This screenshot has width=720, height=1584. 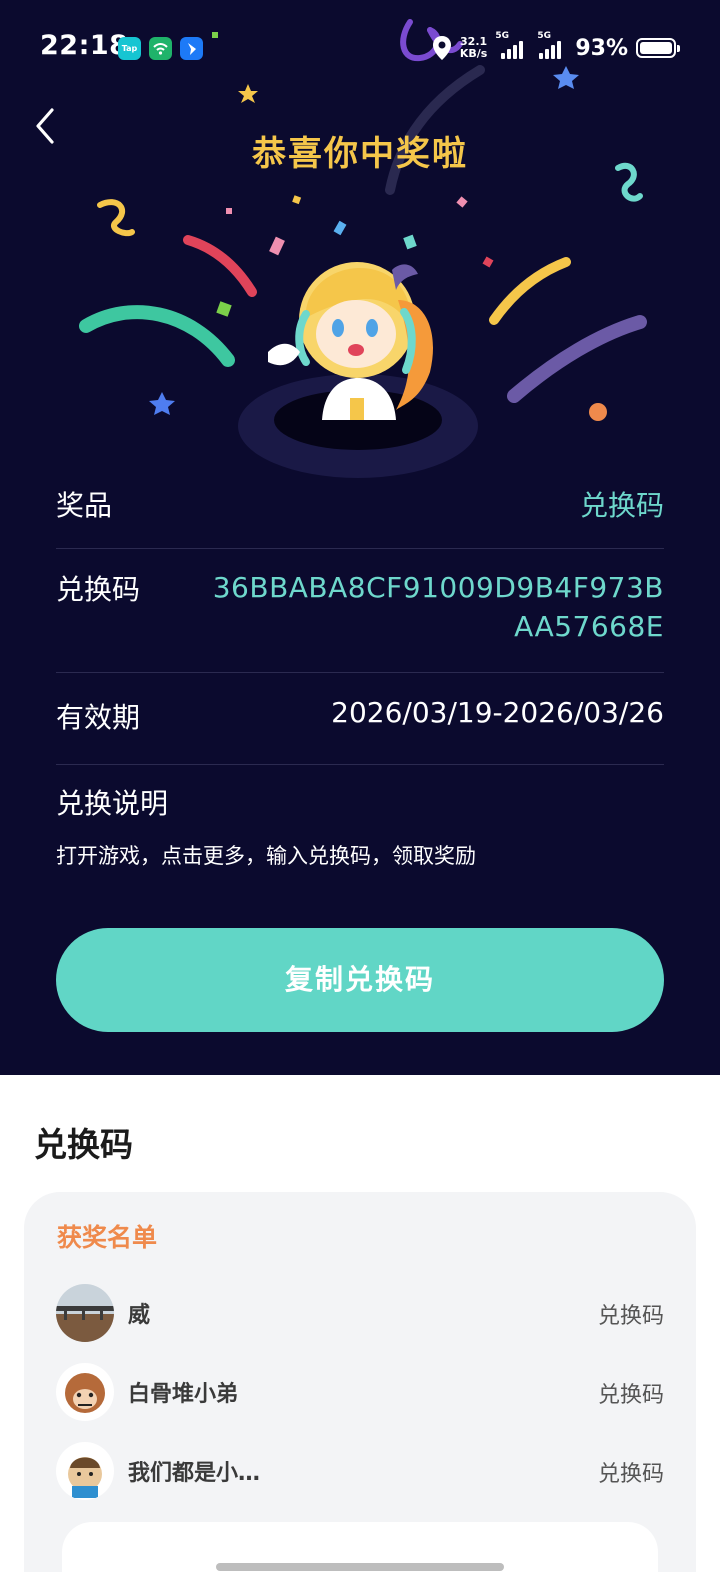 What do you see at coordinates (429, 607) in the screenshot?
I see `code-value: 36BBABA8CF91009D9B4F973BAA57668E` at bounding box center [429, 607].